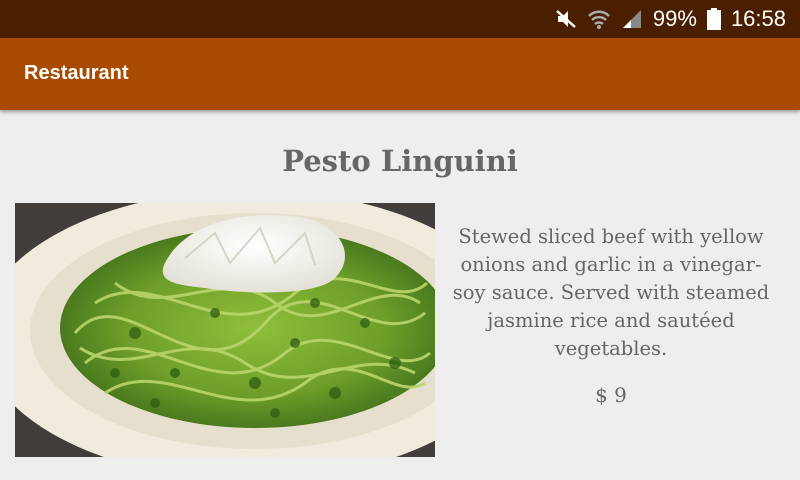 Image resolution: width=800 pixels, height=480 pixels. I want to click on status-icons: 99% 16:58, so click(670, 19).